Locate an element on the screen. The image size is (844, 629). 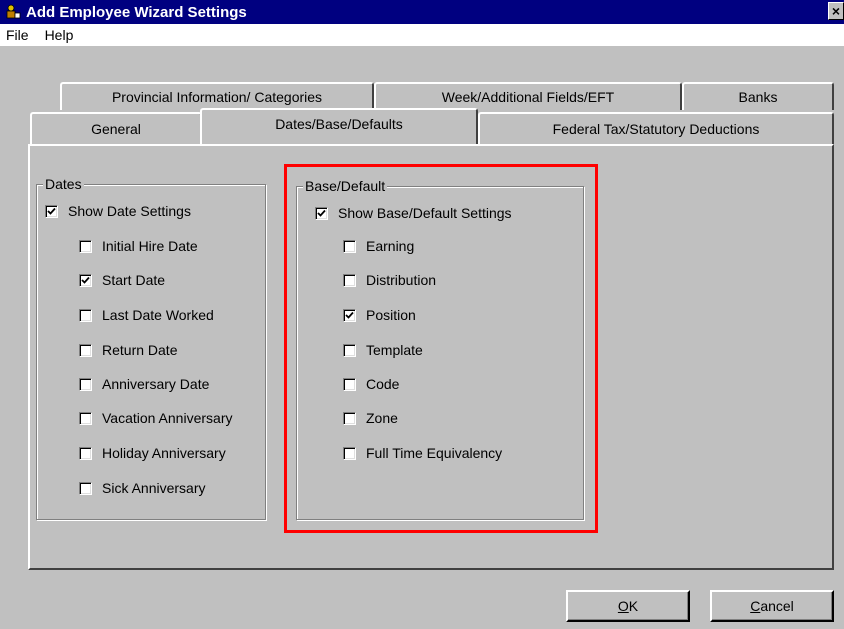
return-date-checkbox: Return Date is located at coordinates (128, 350).